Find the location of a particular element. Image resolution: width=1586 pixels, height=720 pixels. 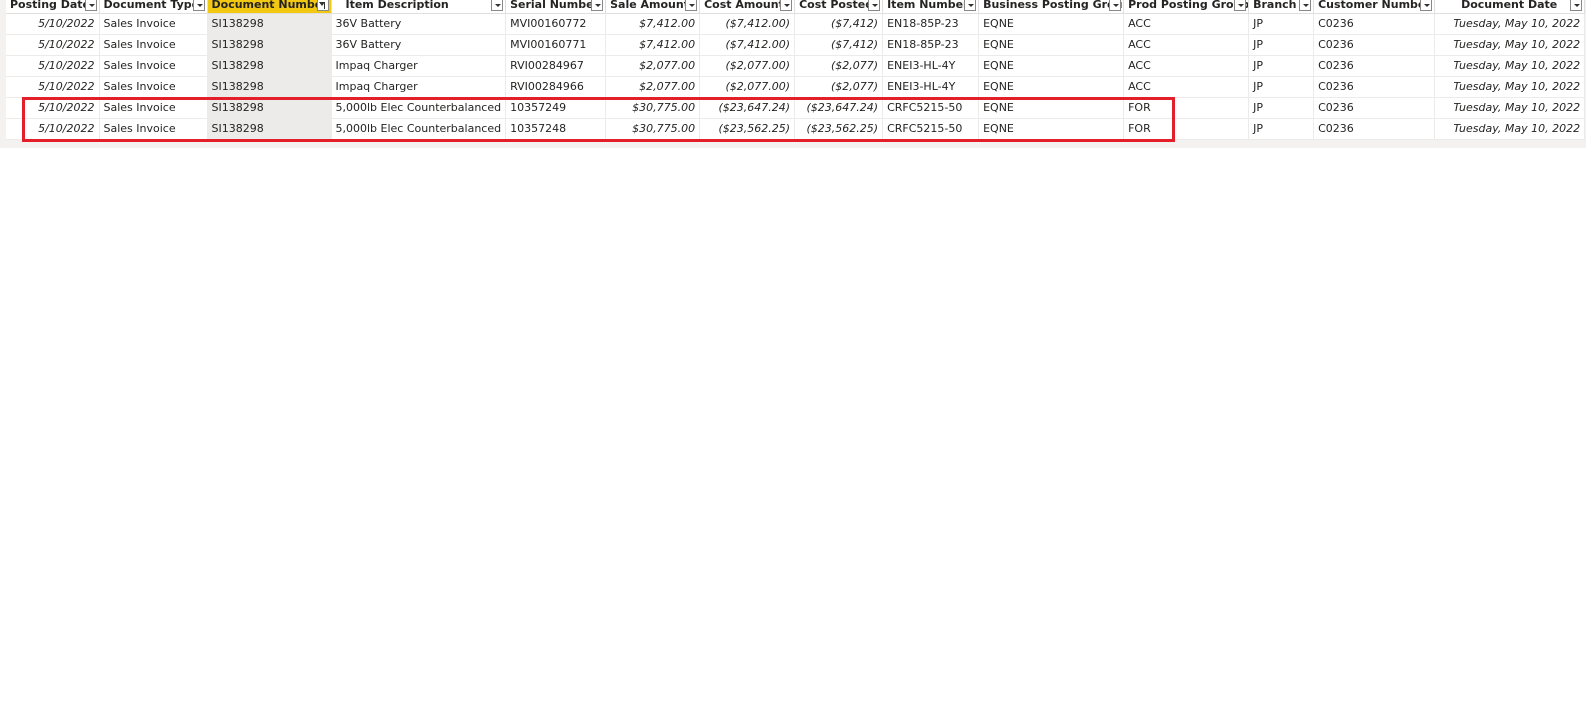

cell-serial-number: RVI00284967 is located at coordinates (556, 66).